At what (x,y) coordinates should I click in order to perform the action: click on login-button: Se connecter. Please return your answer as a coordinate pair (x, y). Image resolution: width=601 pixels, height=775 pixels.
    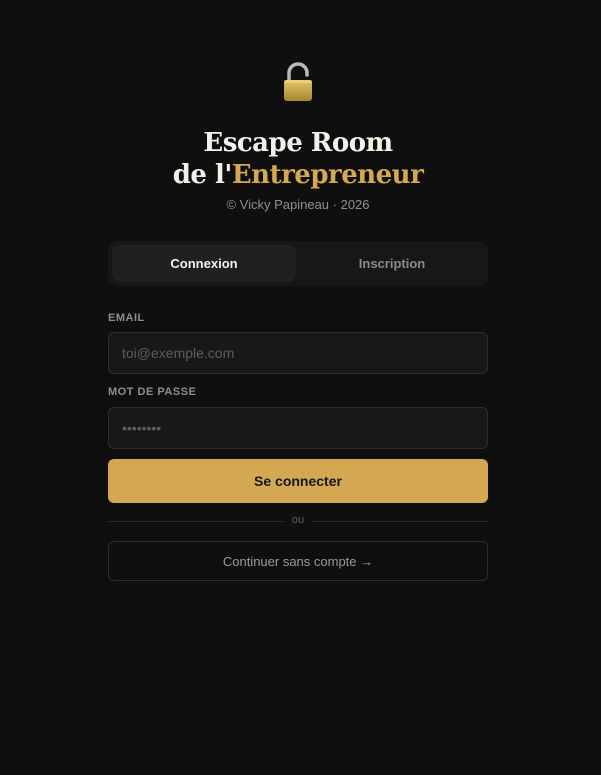
    Looking at the image, I should click on (298, 481).